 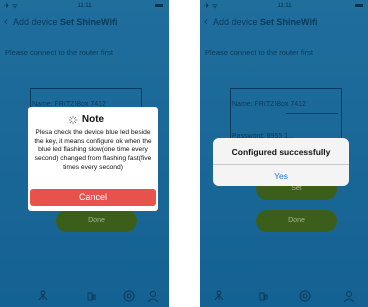 What do you see at coordinates (93, 197) in the screenshot?
I see `cancel-button: Cancel` at bounding box center [93, 197].